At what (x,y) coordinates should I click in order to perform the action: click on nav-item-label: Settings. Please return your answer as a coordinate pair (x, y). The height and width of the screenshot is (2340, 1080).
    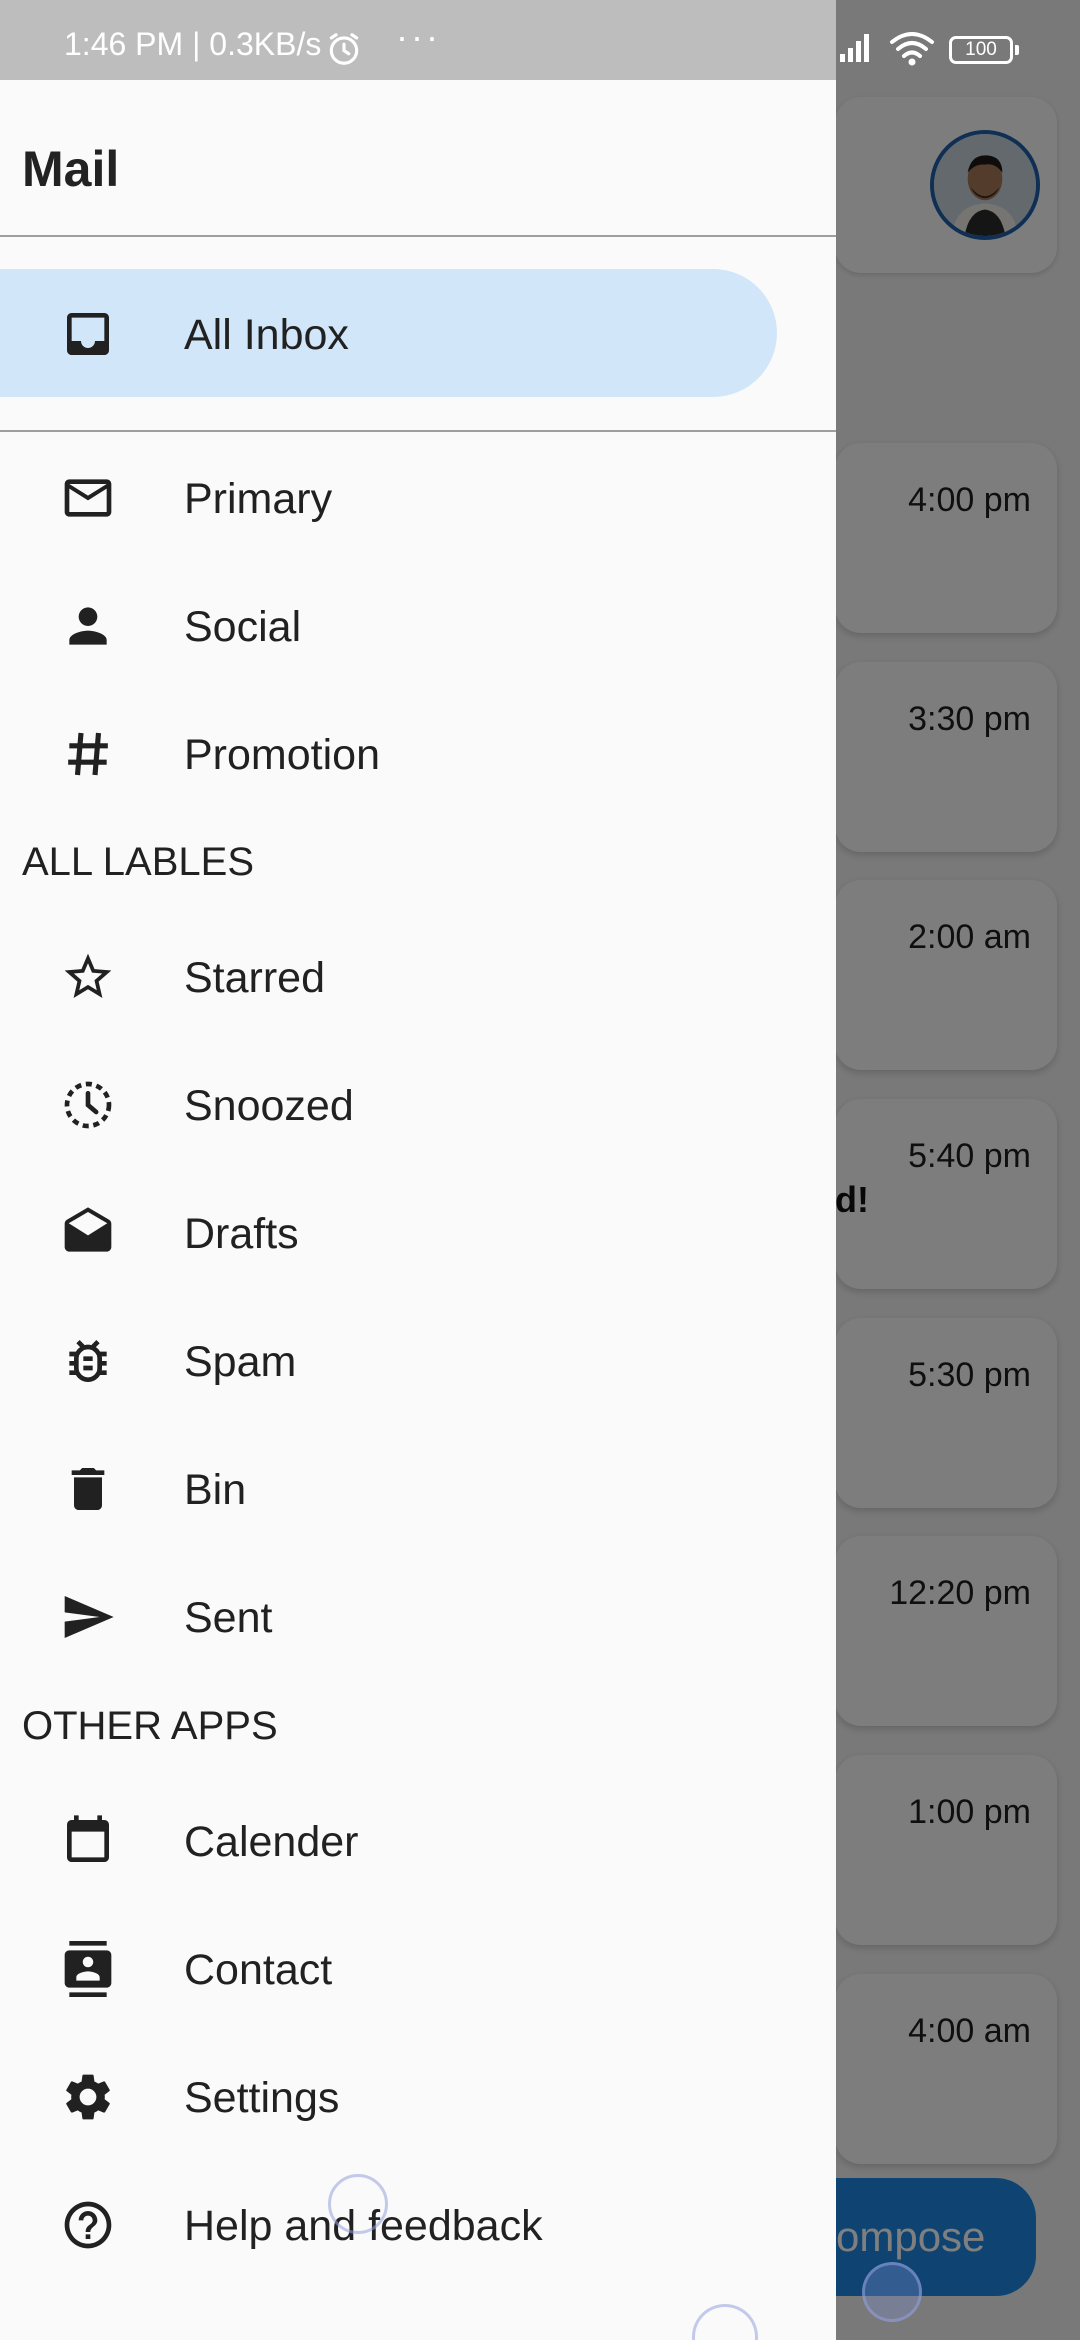
    Looking at the image, I should click on (262, 2098).